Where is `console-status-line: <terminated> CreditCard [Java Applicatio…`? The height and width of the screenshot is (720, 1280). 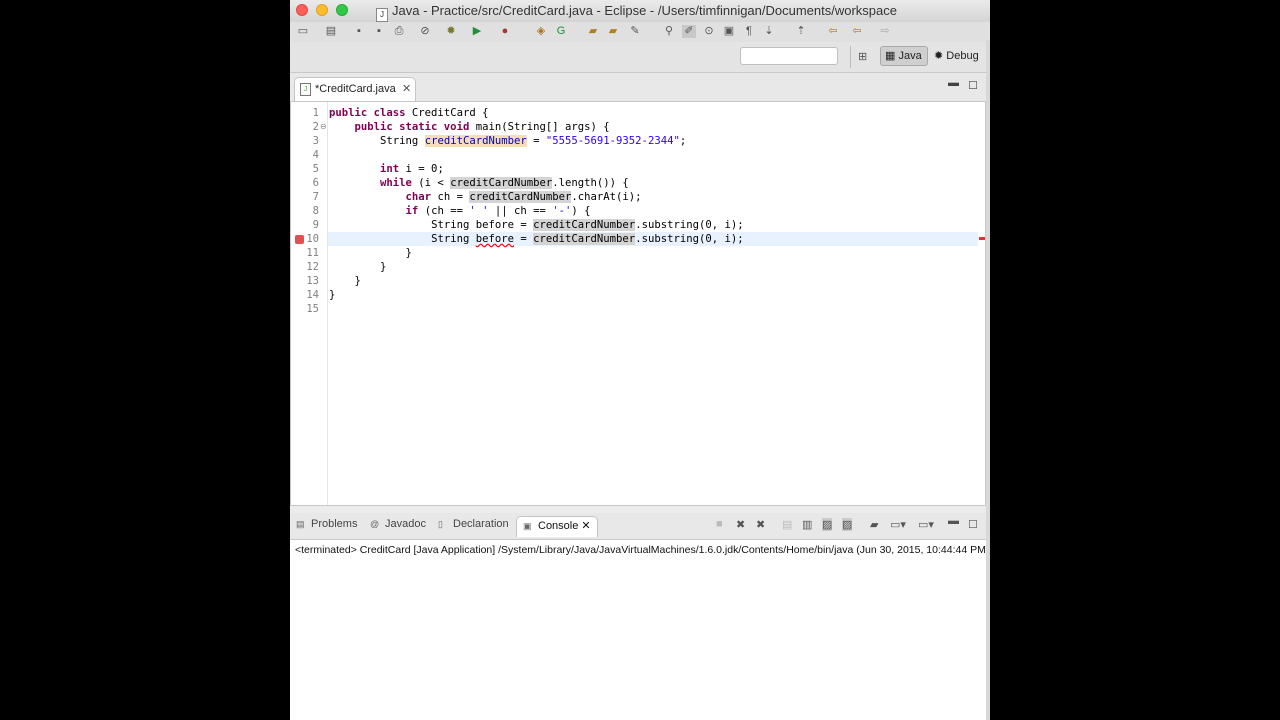
console-status-line: <terminated> CreditCard [Java Applicatio… is located at coordinates (642, 550).